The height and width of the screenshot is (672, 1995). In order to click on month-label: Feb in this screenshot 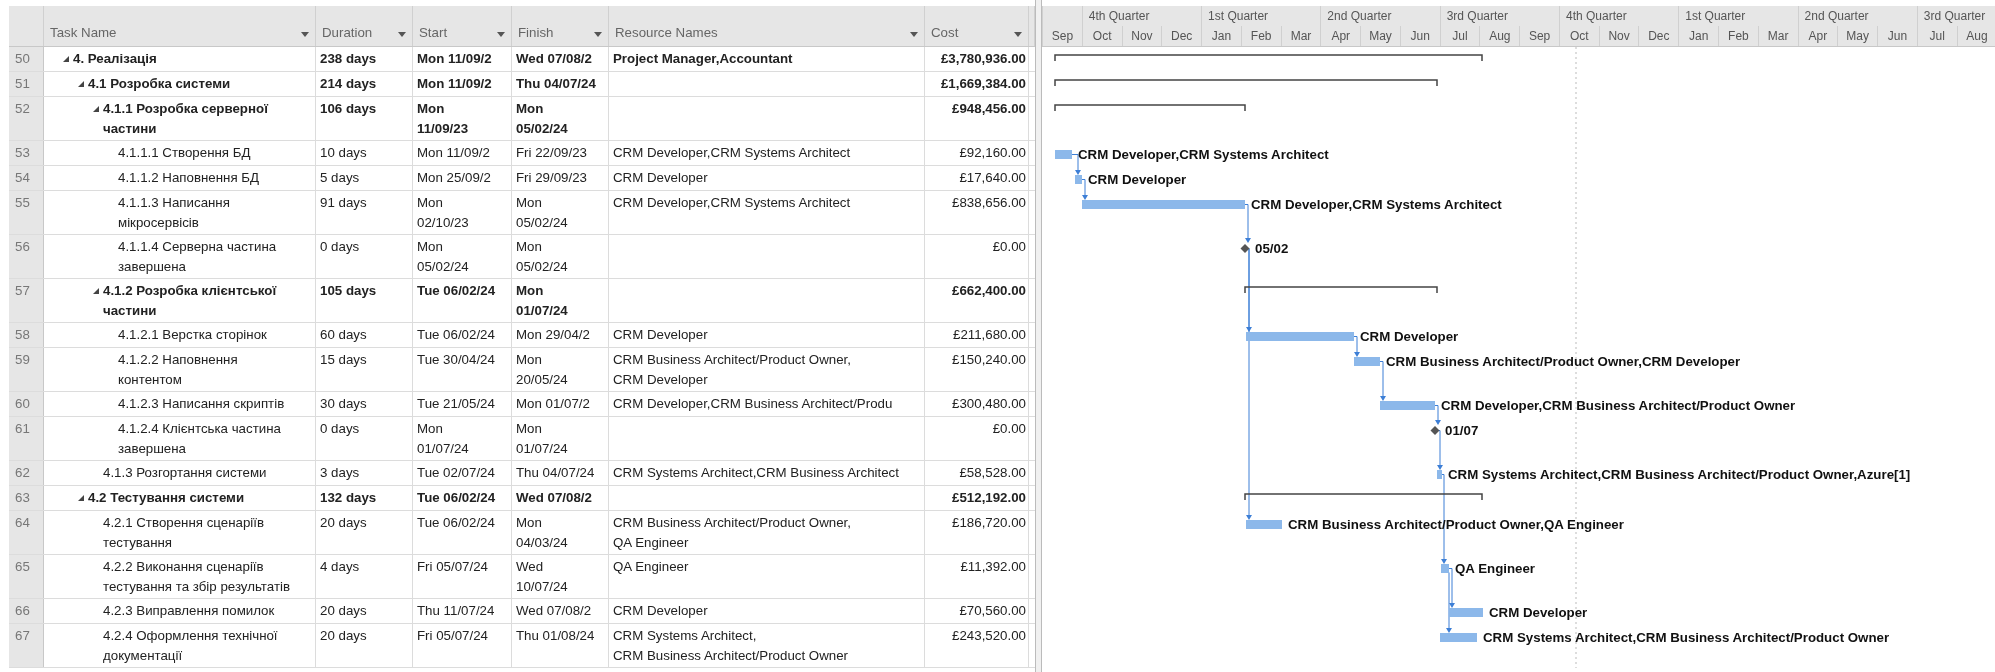, I will do `click(1738, 36)`.